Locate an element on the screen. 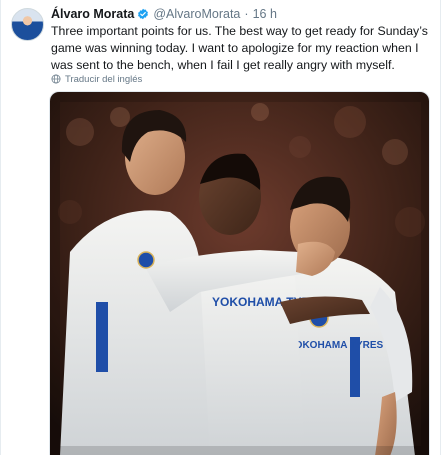  globe-icon is located at coordinates (56, 79).